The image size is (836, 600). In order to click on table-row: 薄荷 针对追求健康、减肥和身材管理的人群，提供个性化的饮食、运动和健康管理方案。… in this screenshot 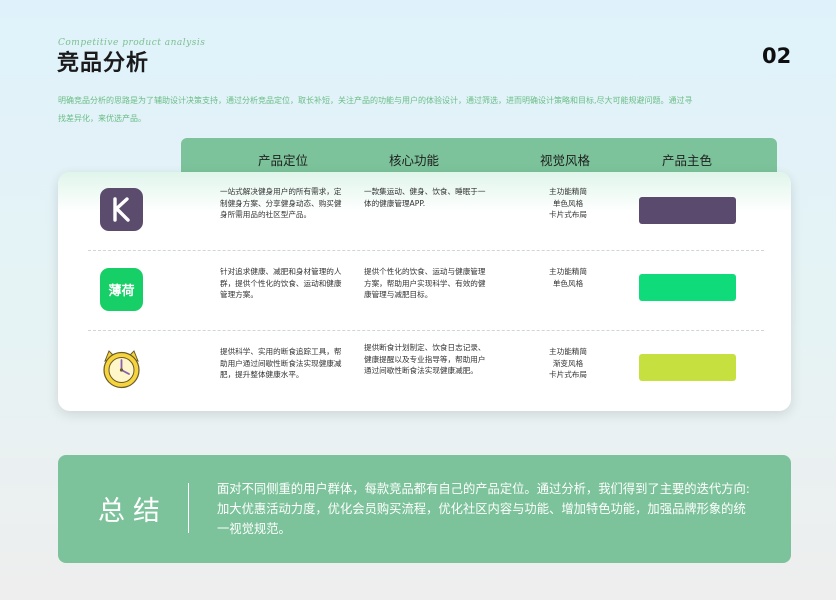, I will do `click(424, 290)`.